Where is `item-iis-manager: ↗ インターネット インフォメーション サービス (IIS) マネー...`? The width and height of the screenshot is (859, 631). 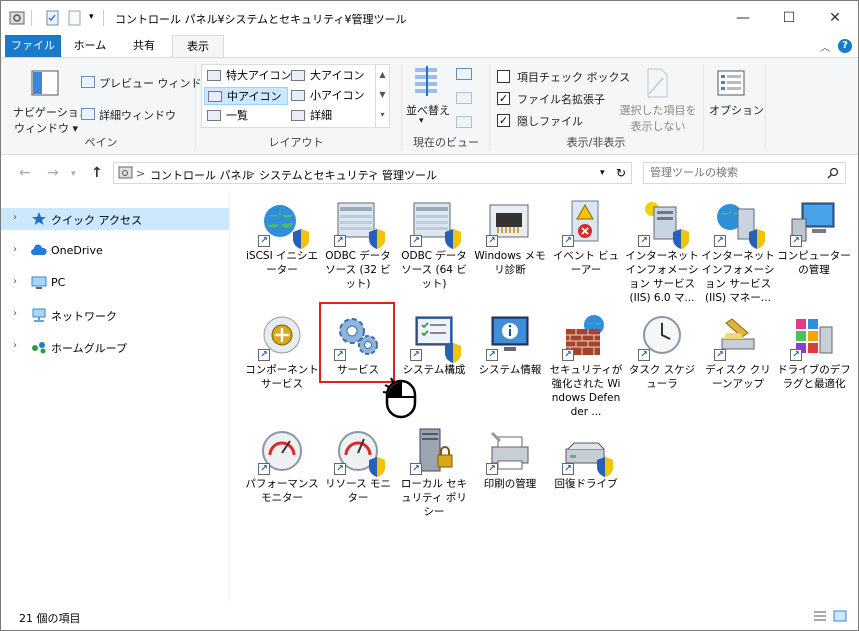
item-iis-manager: ↗ インターネット インフォメーション サービス (IIS) マネー... is located at coordinates (738, 252).